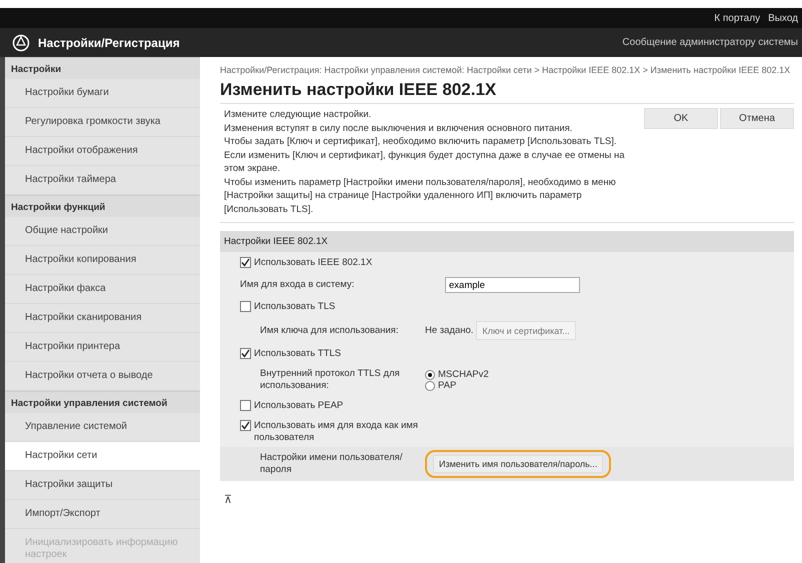 The image size is (802, 563). I want to click on checkbox: Использовать TLS, so click(345, 307).